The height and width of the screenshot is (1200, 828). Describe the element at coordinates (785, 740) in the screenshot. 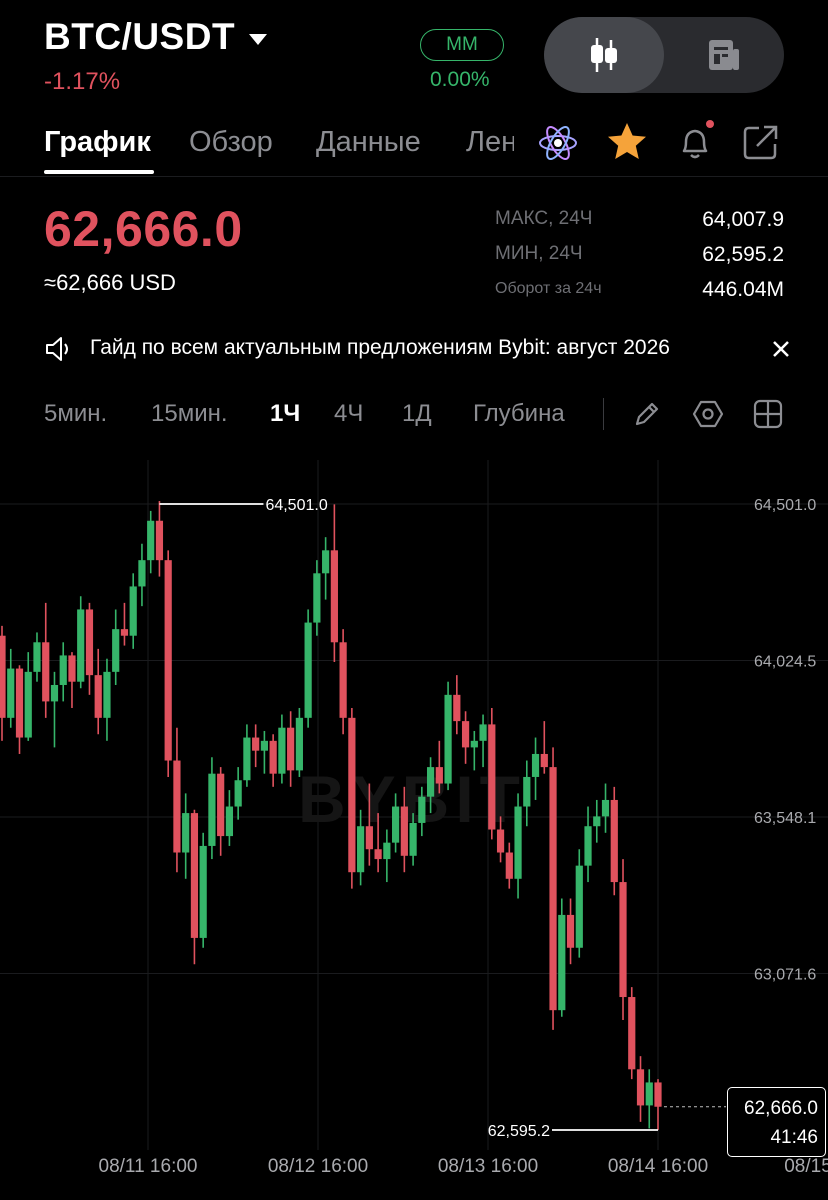

I see `y-axis-ticks: 64,501.0 64,024.5 63,548.1 63,071.6` at that location.